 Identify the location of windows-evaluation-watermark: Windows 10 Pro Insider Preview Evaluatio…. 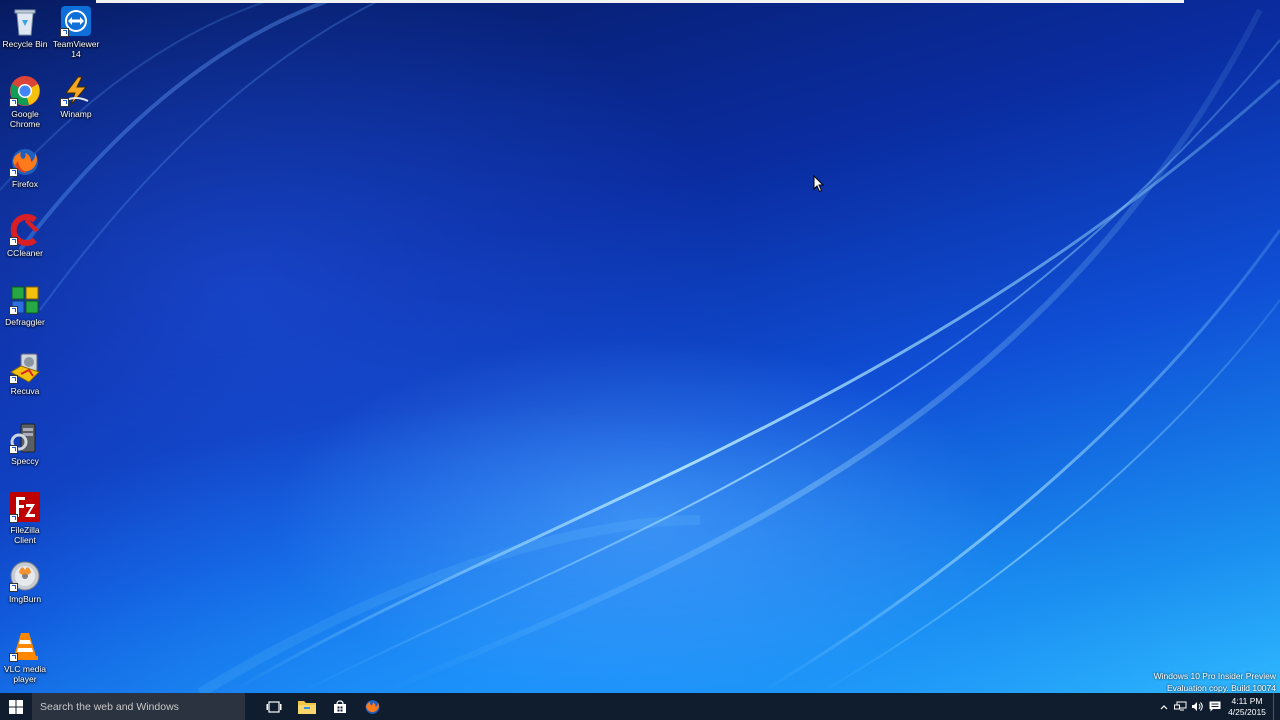
(1215, 681).